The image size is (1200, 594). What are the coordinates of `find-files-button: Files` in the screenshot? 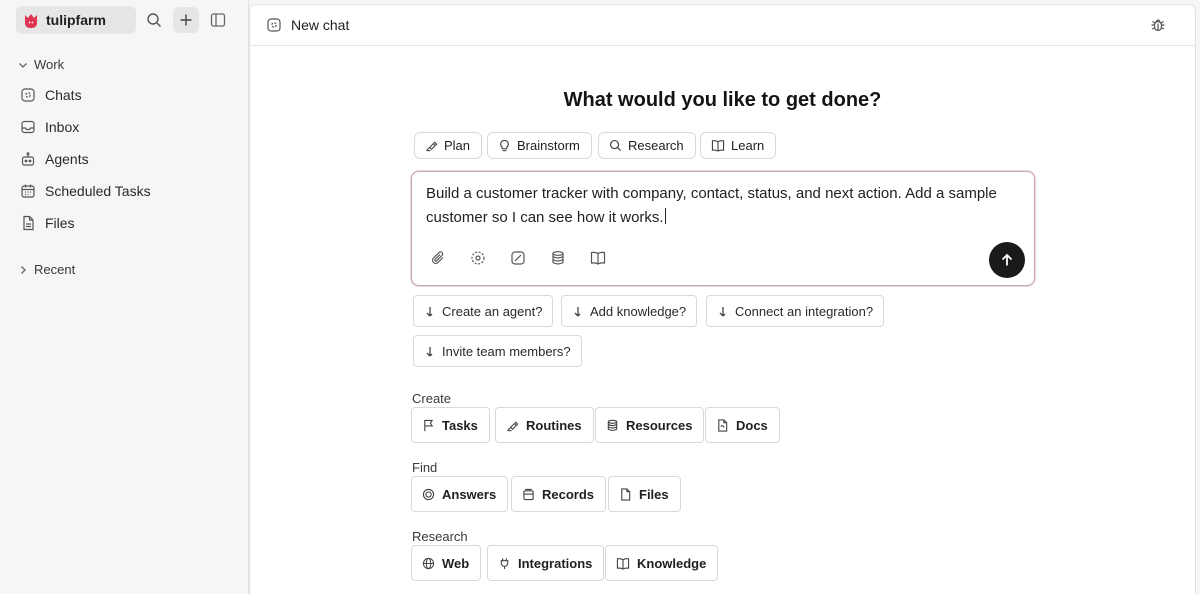 It's located at (644, 494).